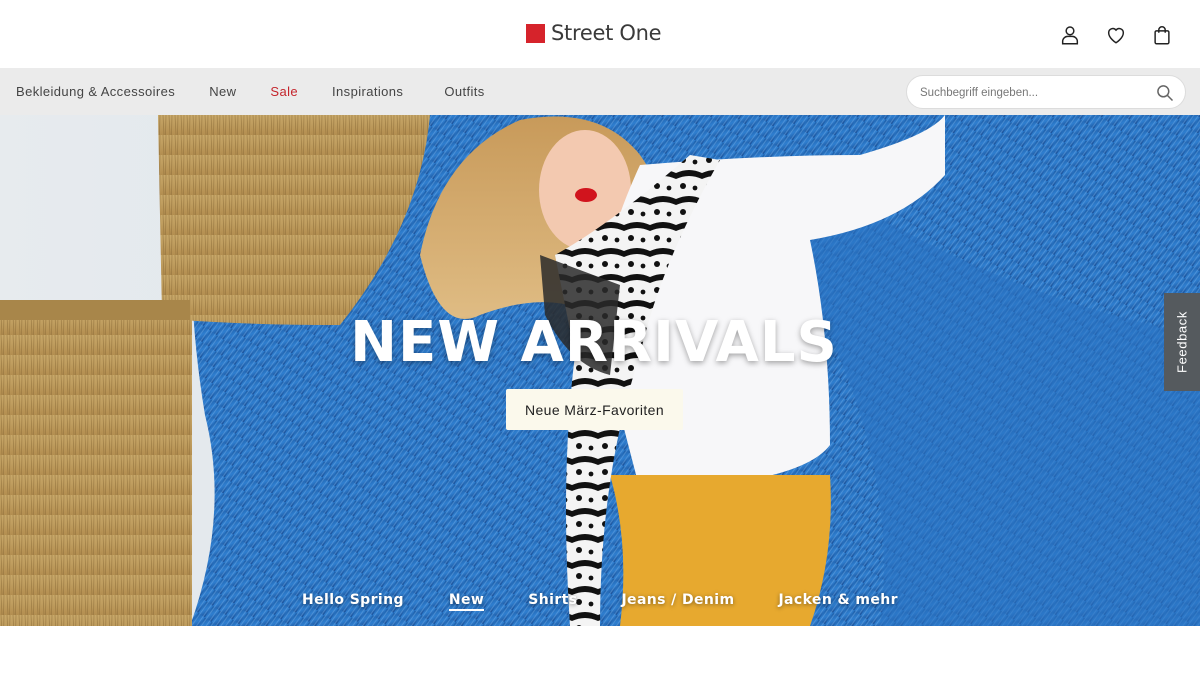 The width and height of the screenshot is (1200, 677). What do you see at coordinates (1165, 93) in the screenshot?
I see `search-icon` at bounding box center [1165, 93].